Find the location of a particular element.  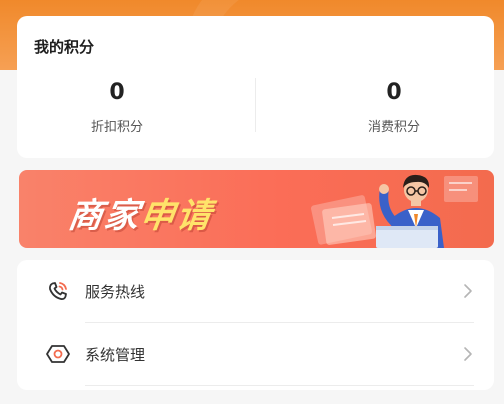

menu-item-service-hotline: 服务热线 is located at coordinates (255, 291).